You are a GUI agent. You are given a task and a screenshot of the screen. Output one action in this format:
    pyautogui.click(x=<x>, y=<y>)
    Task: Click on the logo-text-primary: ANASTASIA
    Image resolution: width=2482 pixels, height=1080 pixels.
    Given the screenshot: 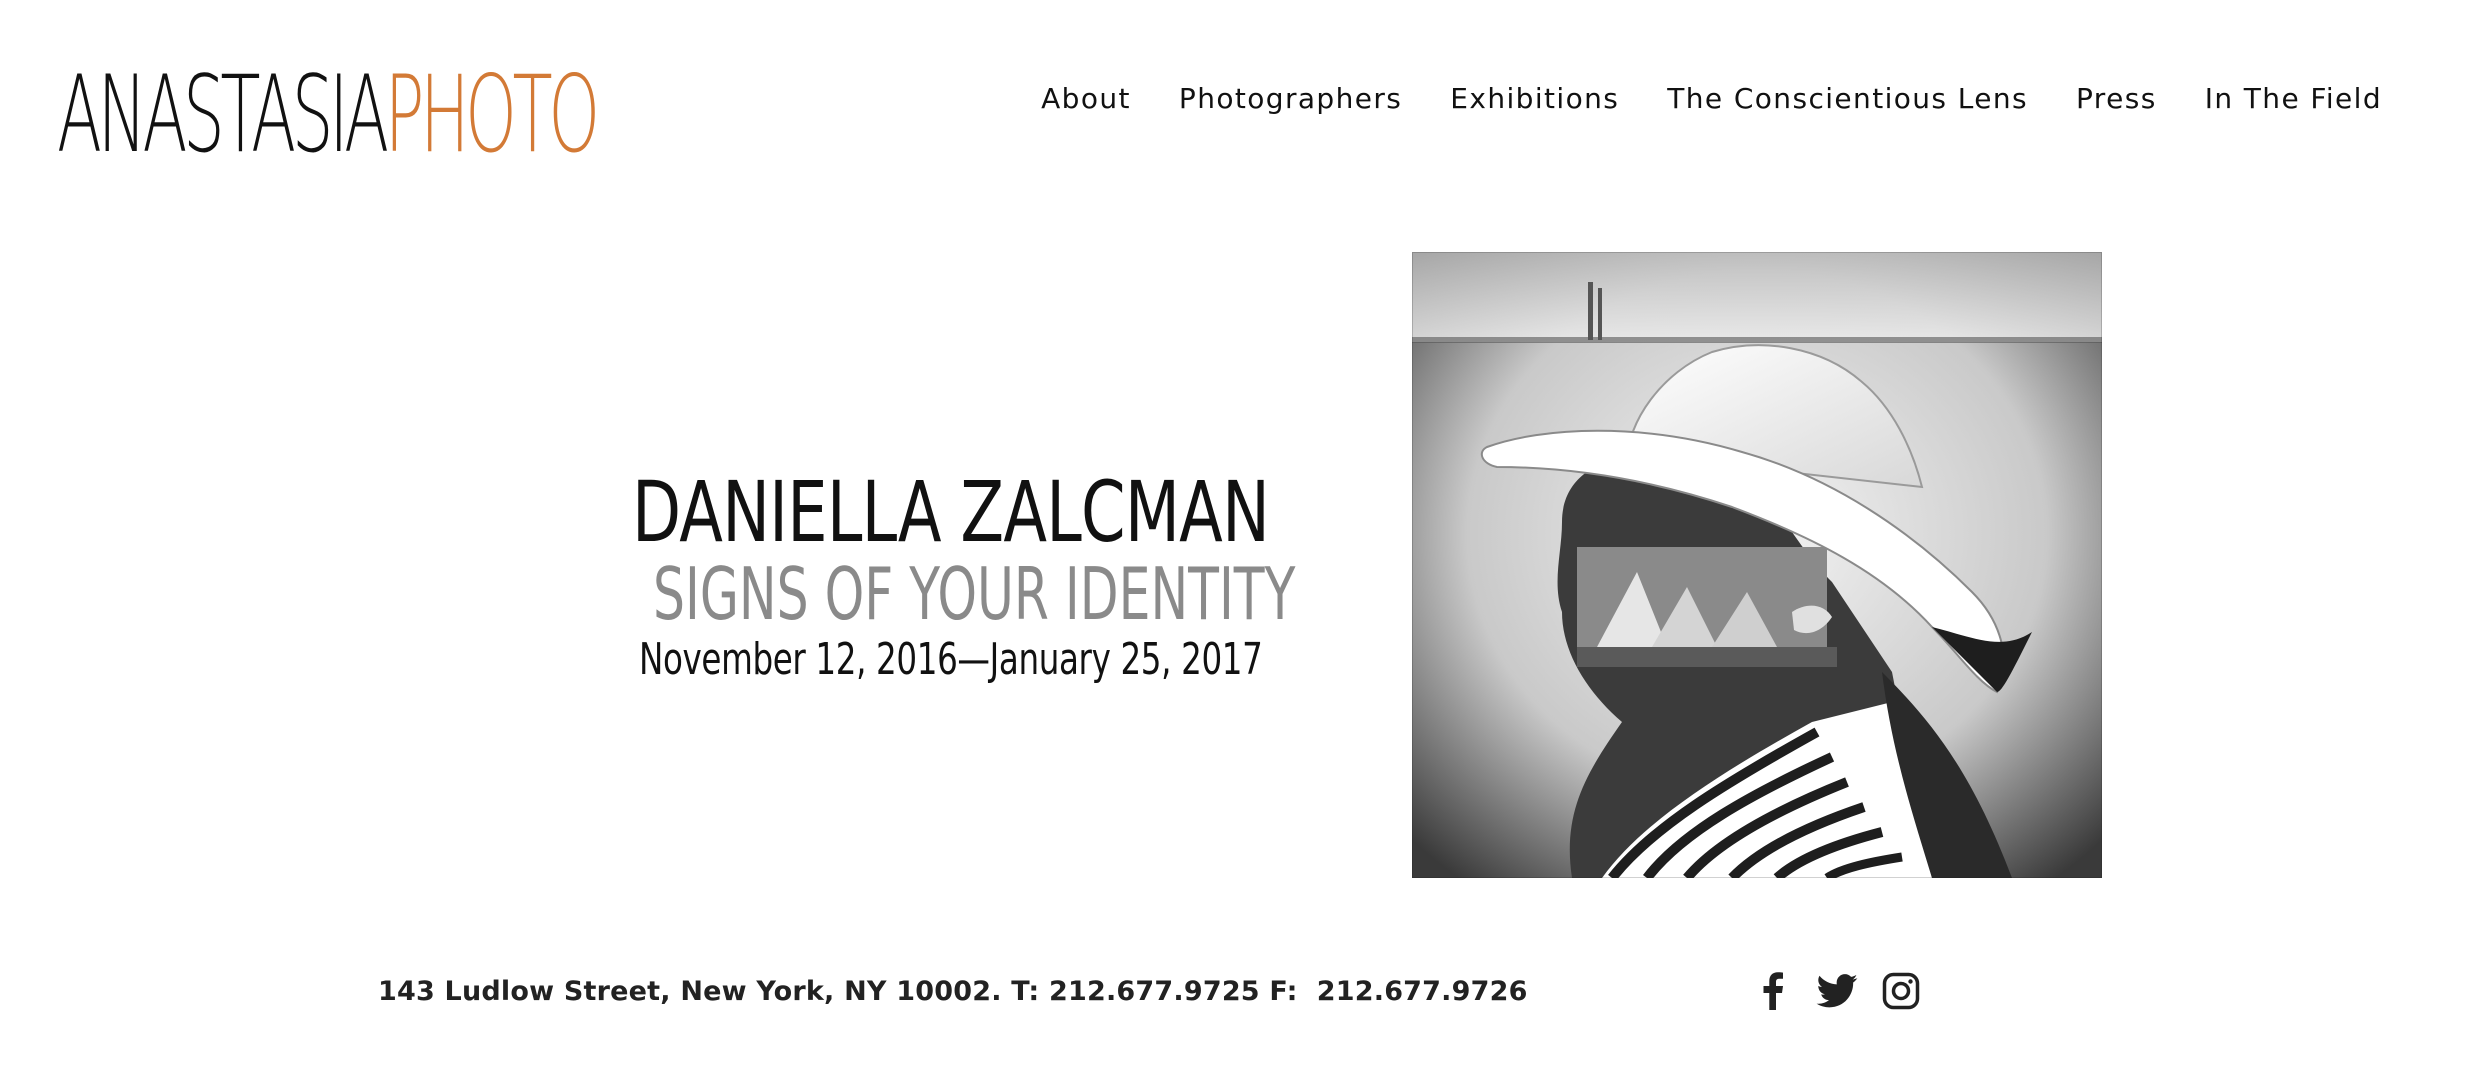 What is the action you would take?
    pyautogui.click(x=223, y=114)
    